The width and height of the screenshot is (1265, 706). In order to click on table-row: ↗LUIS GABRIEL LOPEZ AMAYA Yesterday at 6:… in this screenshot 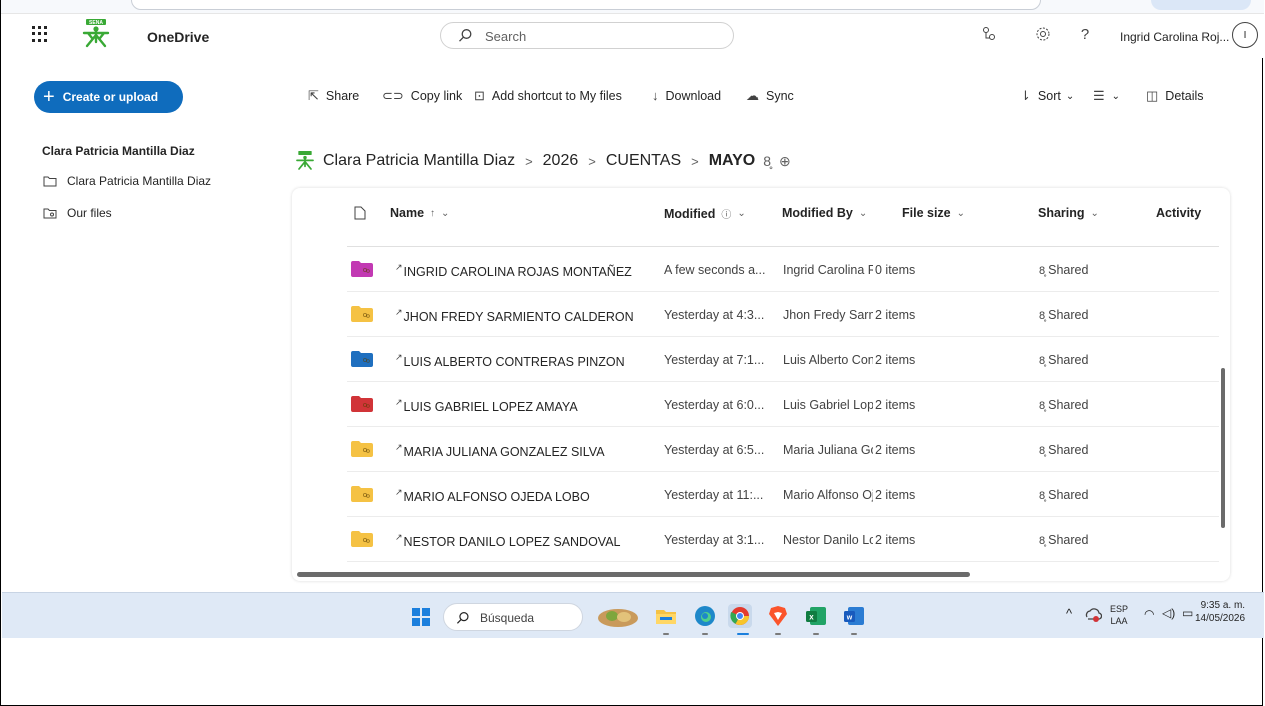, I will do `click(783, 404)`.